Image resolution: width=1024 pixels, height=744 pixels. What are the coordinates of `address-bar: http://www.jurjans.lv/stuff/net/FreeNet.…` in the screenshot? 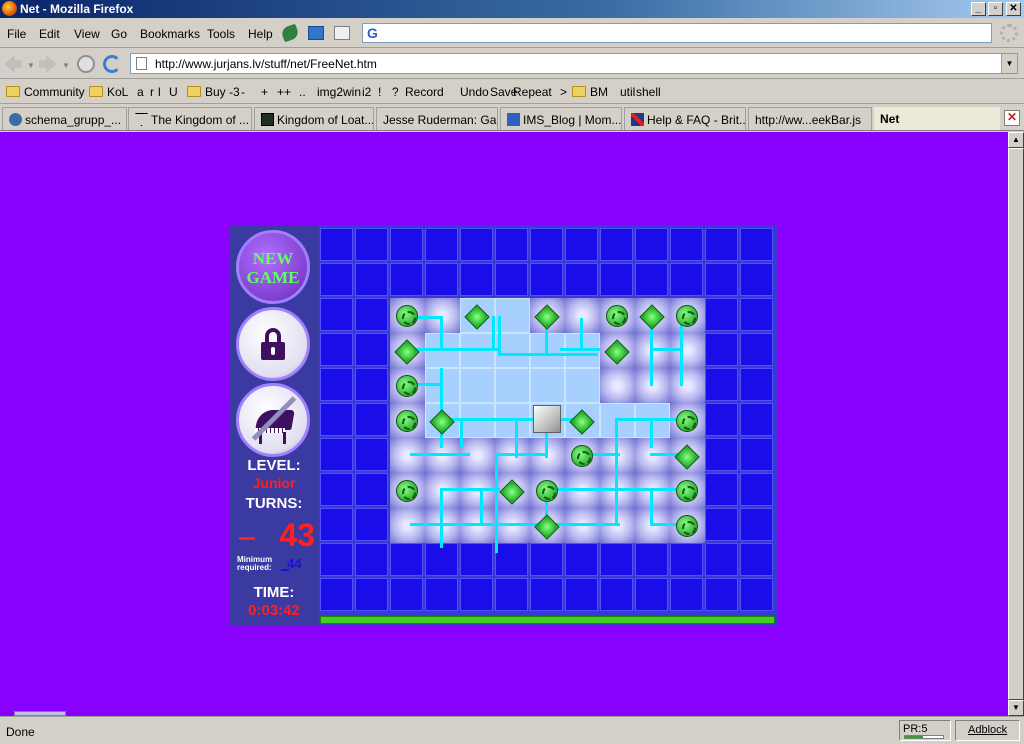 It's located at (574, 63).